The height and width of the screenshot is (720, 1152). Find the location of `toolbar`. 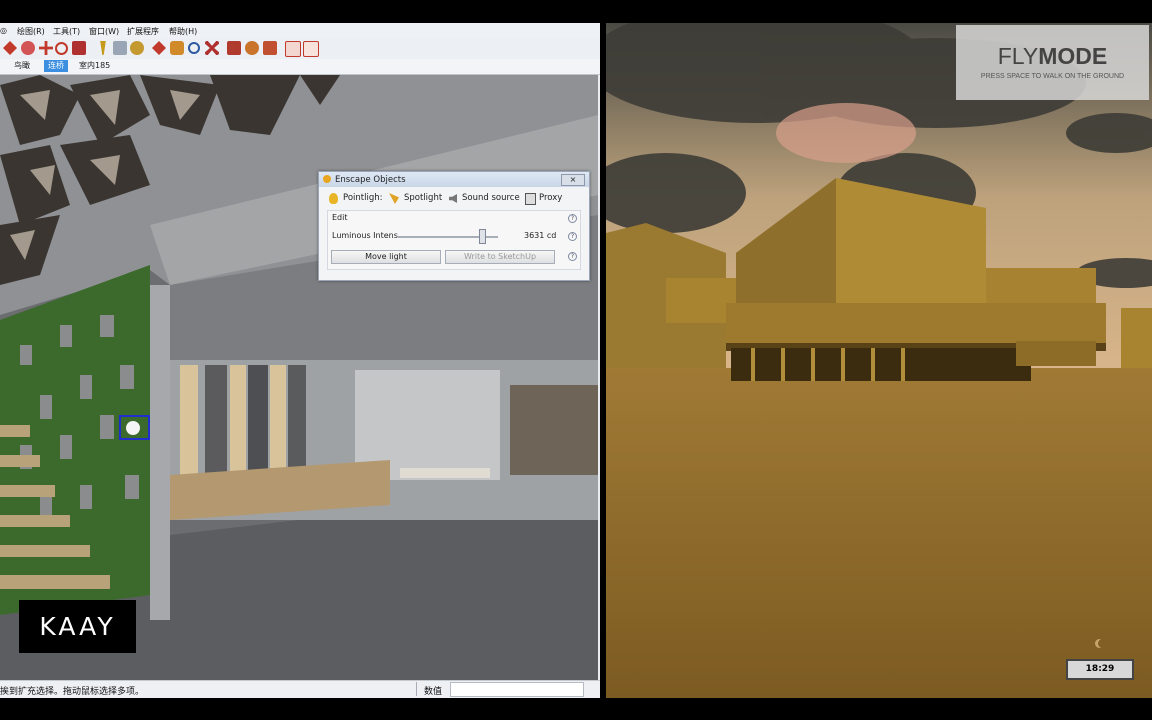

toolbar is located at coordinates (300, 49).